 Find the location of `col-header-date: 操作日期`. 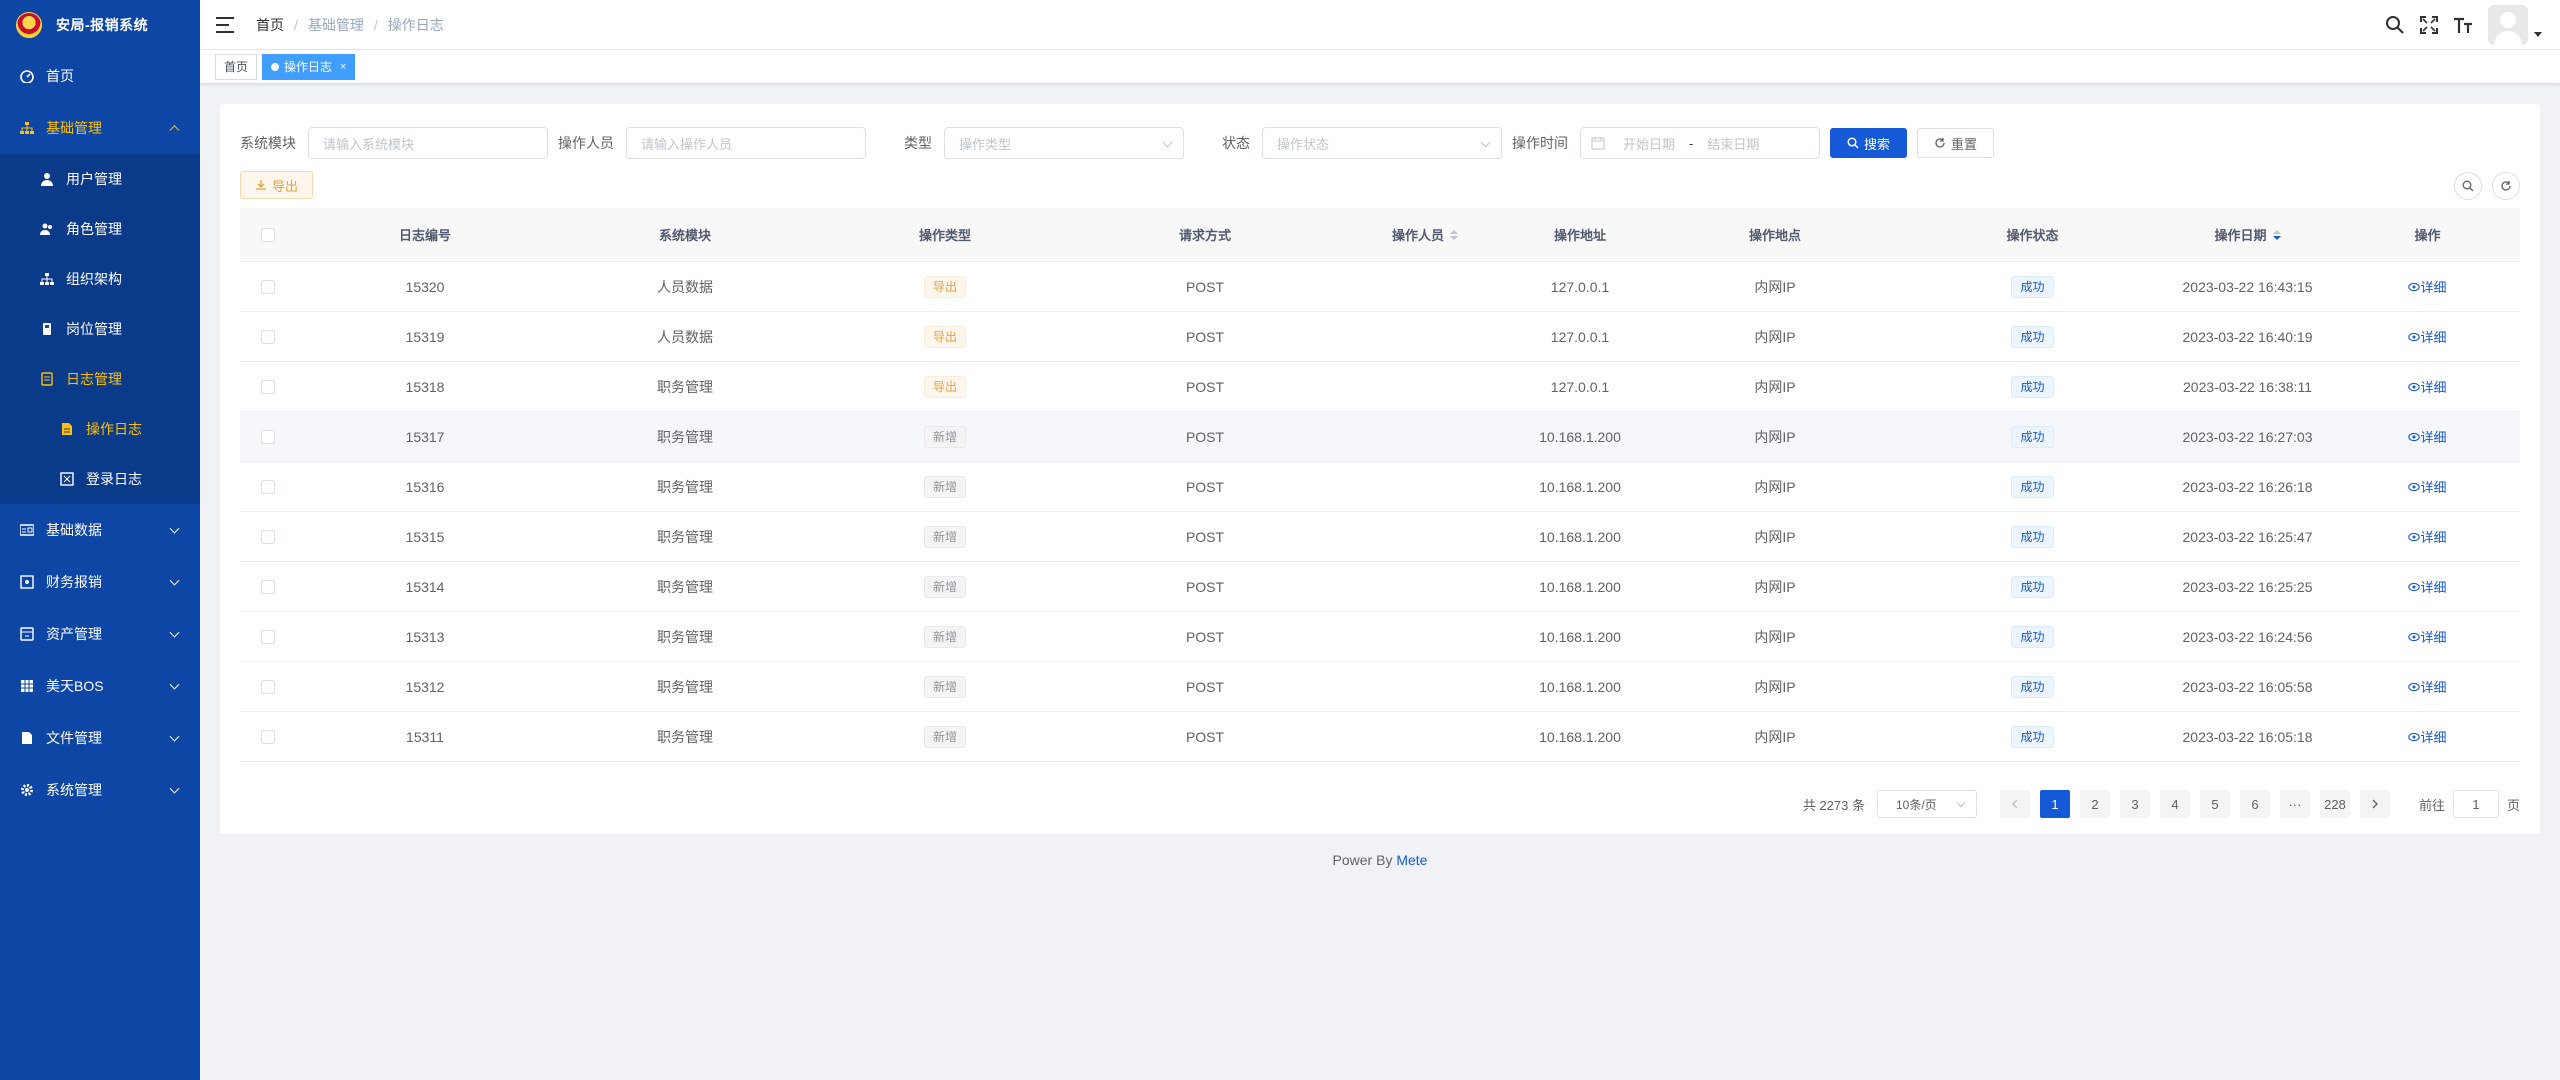

col-header-date: 操作日期 is located at coordinates (2247, 234).